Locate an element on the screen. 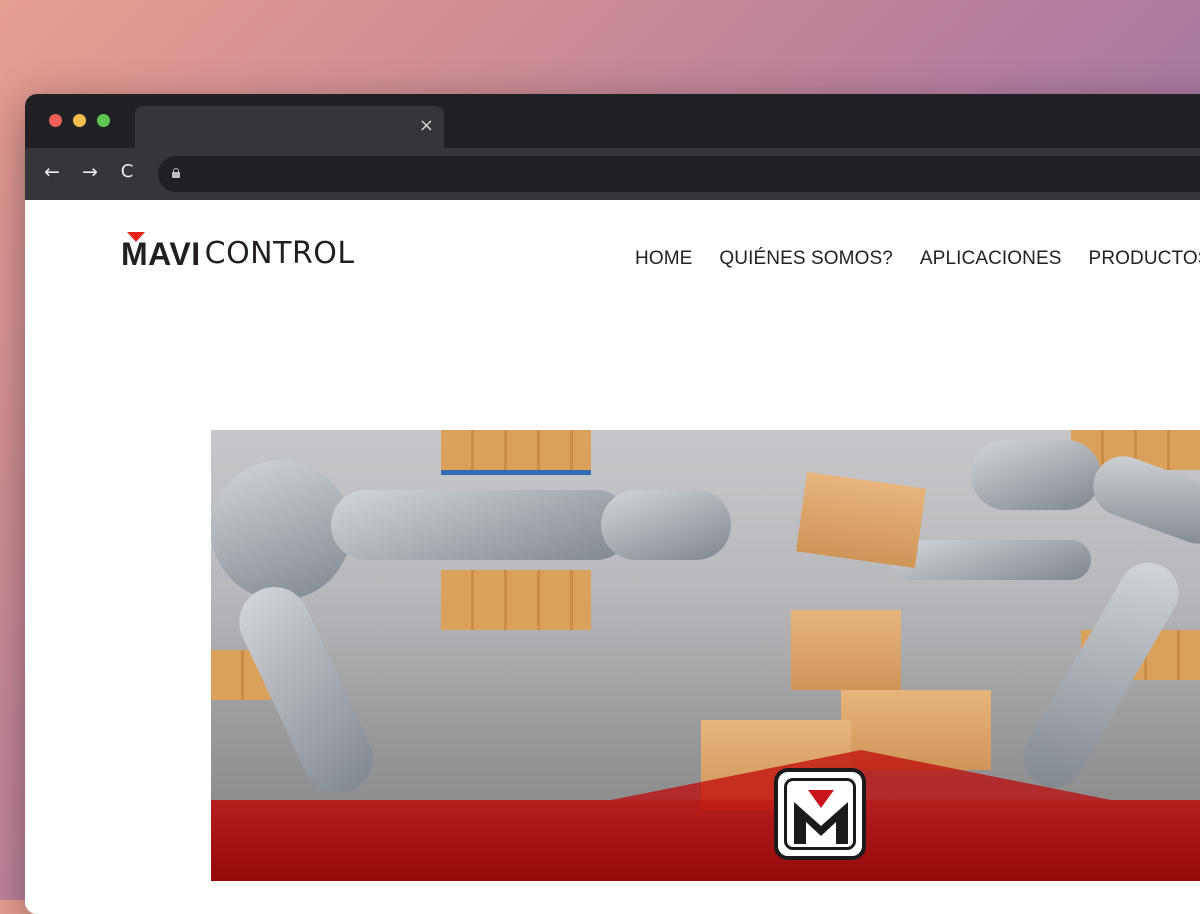 The image size is (1200, 914). logo-triangle-icon is located at coordinates (136, 237).